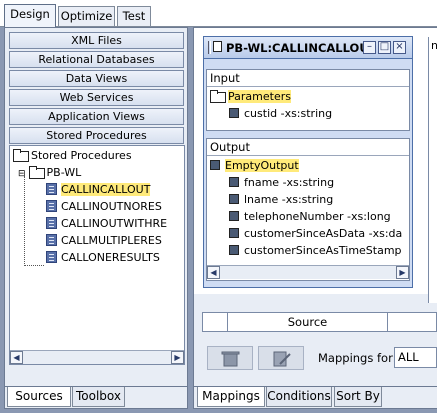 This screenshot has height=413, width=437. I want to click on output-group-emptyoutput: EmptyOutput, so click(254, 165).